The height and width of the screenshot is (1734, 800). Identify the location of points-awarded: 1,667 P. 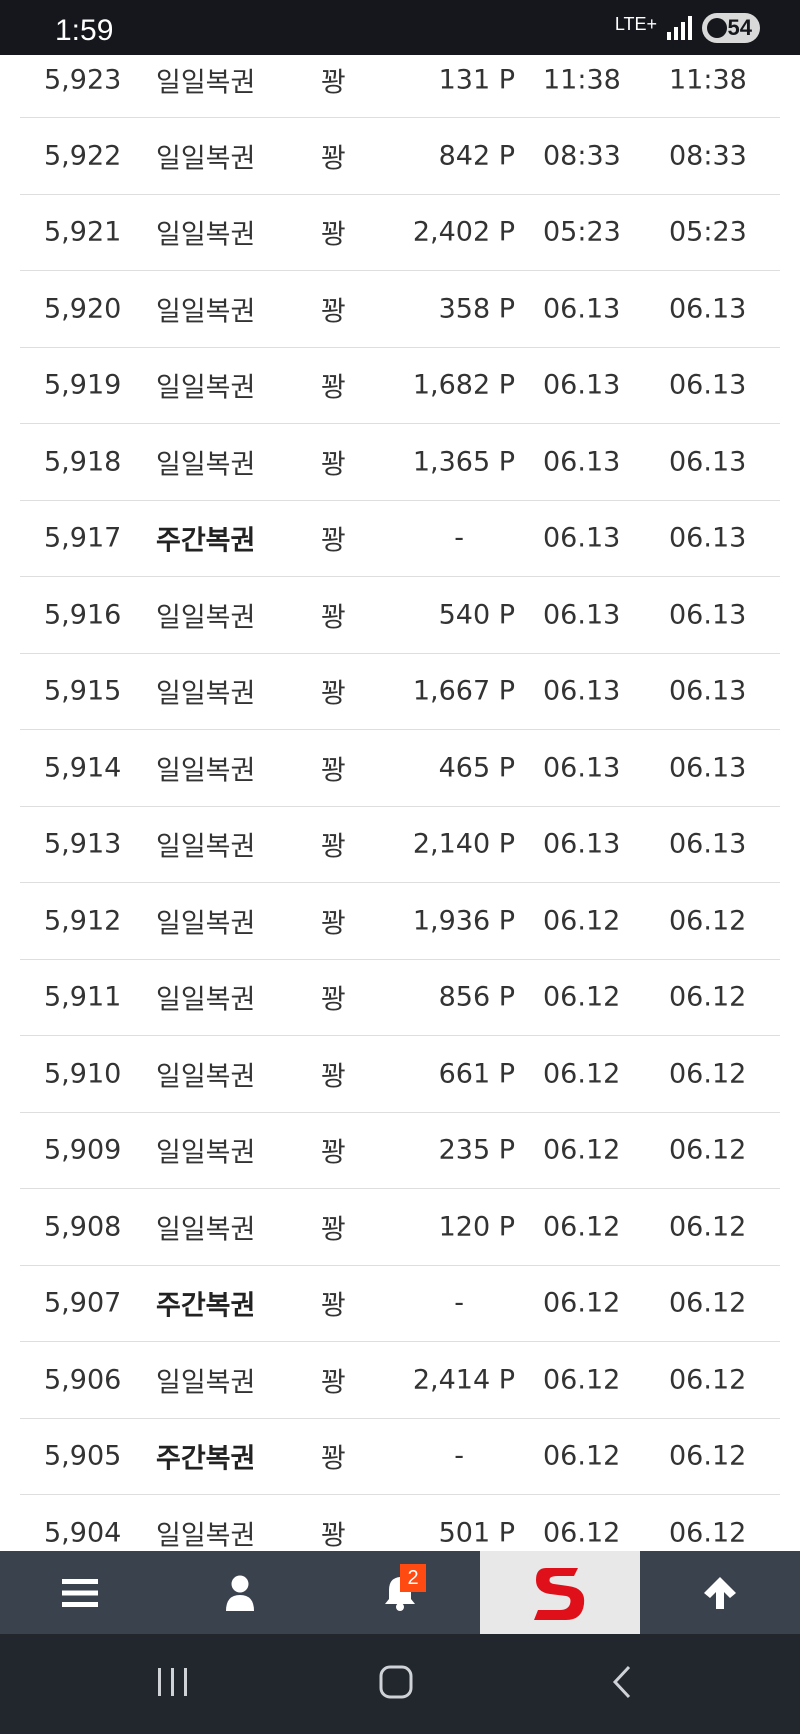
(463, 691).